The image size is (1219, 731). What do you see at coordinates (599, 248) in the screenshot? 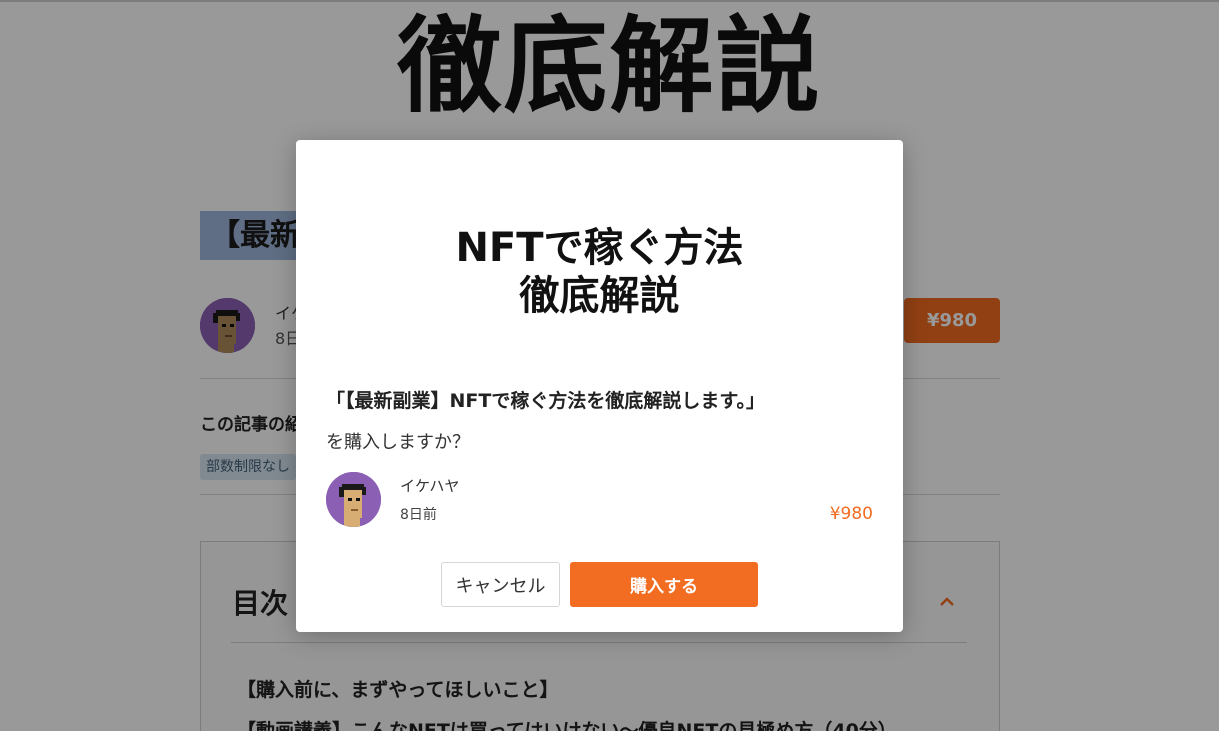
I see `cover-title-line1: NFTで稼ぐ方法` at bounding box center [599, 248].